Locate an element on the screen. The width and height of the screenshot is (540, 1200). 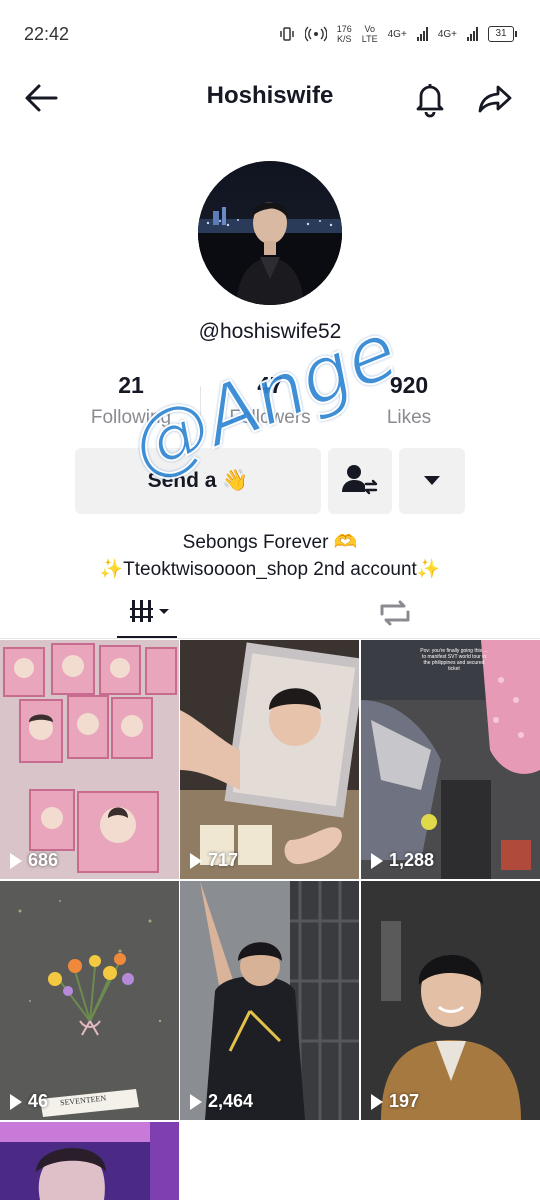
tab-reposts is located at coordinates (395, 613).